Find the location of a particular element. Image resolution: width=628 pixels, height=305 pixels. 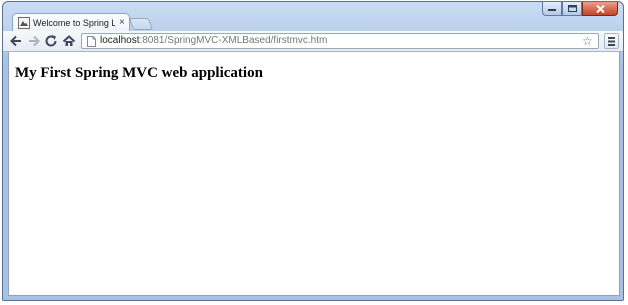

tab-close-icon: × is located at coordinates (123, 23).